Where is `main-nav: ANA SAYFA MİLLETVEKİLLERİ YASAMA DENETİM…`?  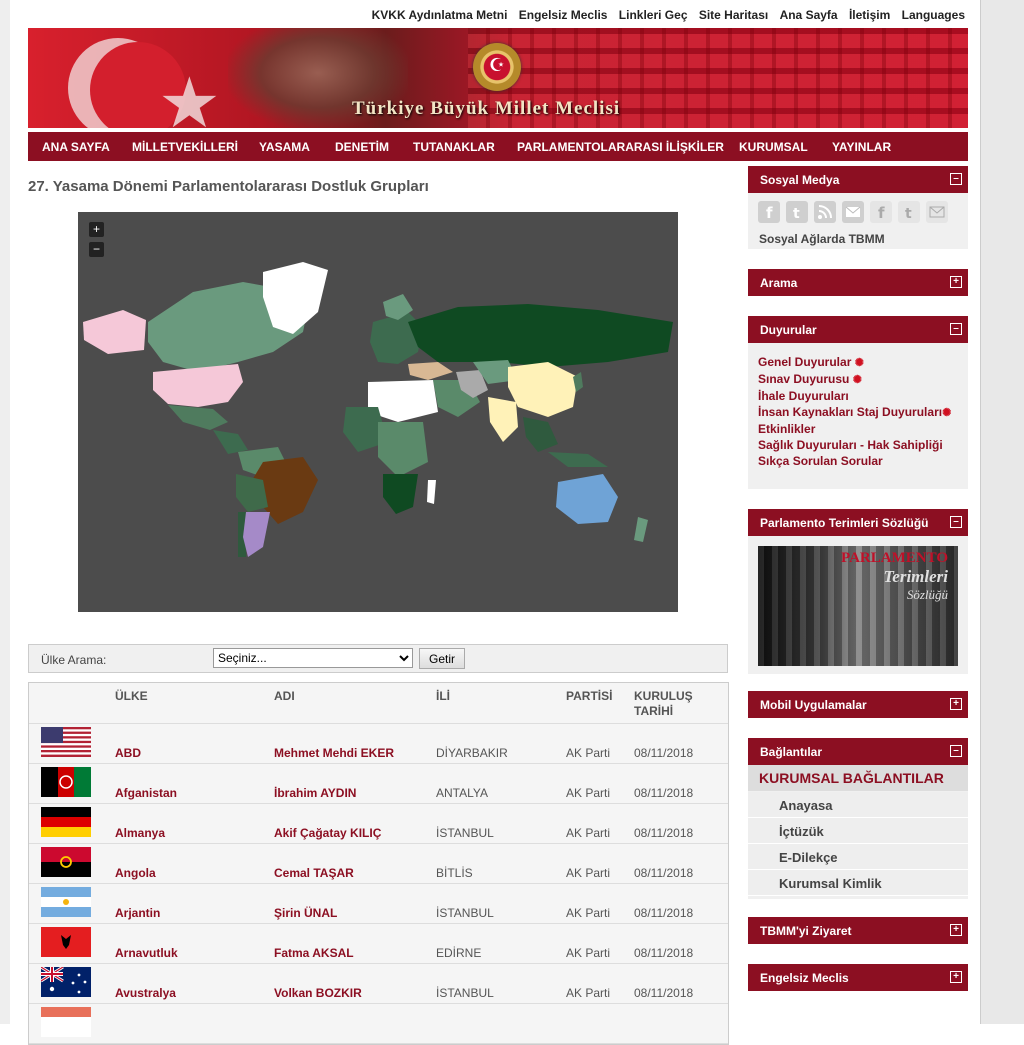 main-nav: ANA SAYFA MİLLETVEKİLLERİ YASAMA DENETİM… is located at coordinates (498, 146).